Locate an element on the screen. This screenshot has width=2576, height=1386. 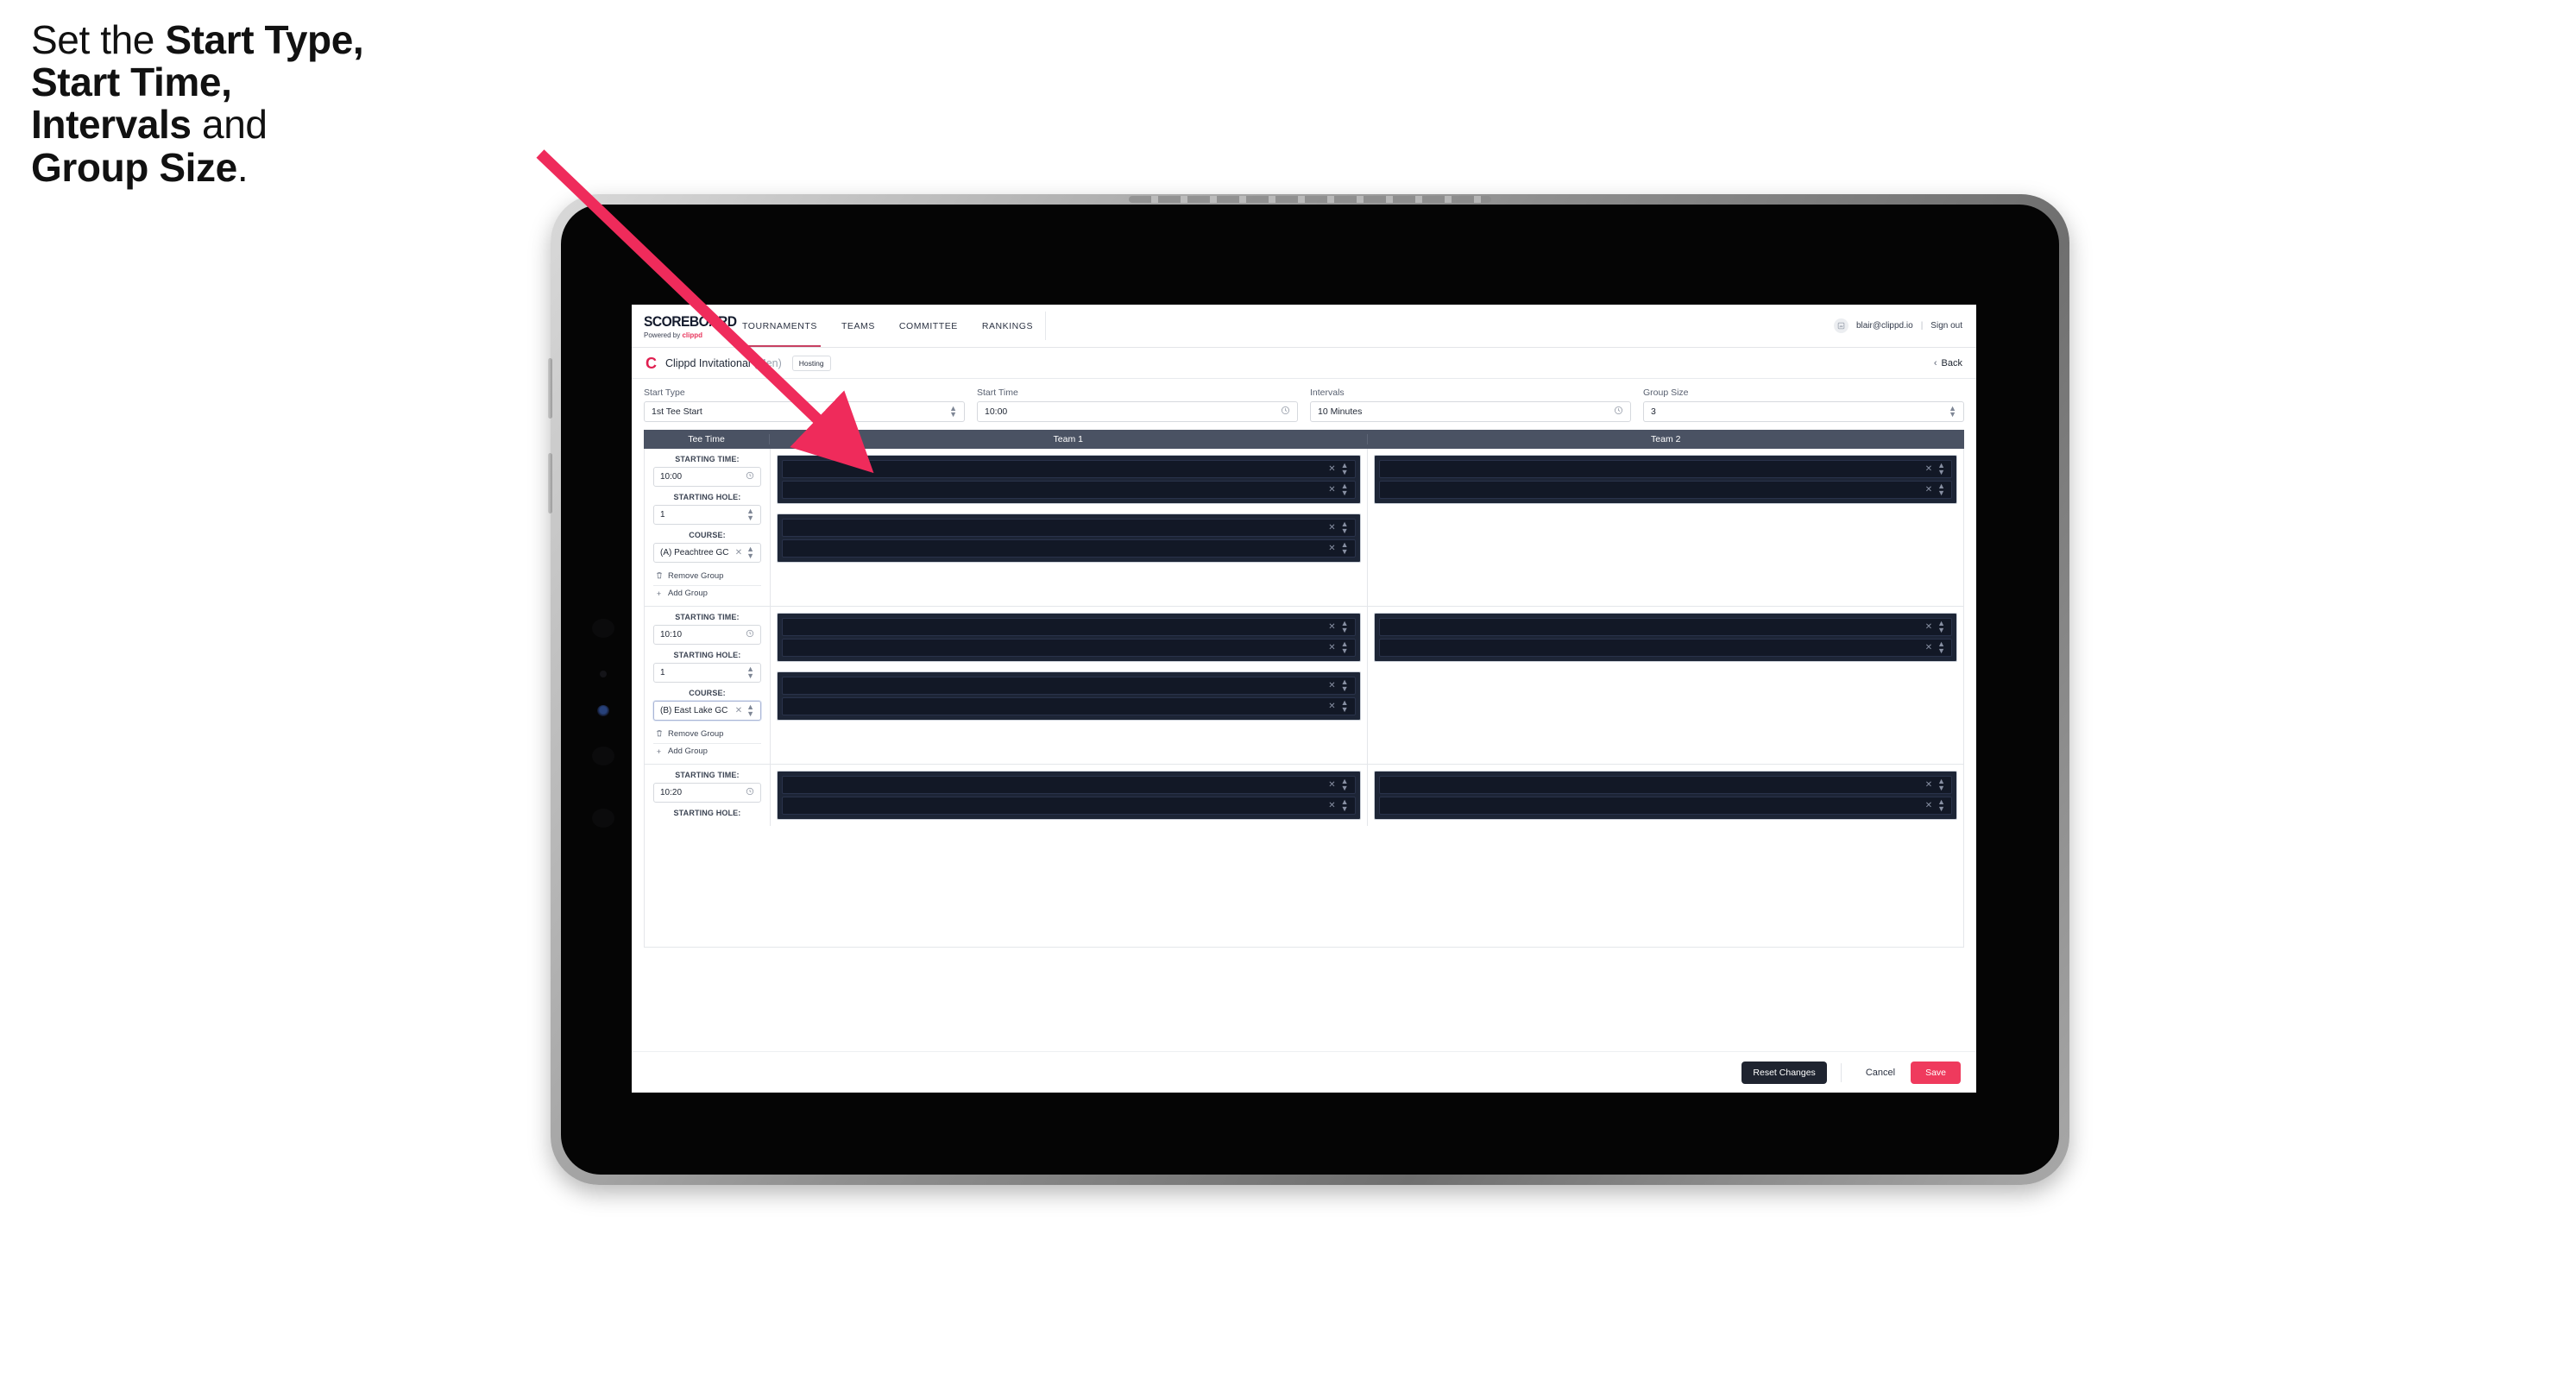
intervals-input: 10 Minutes is located at coordinates (1471, 412).